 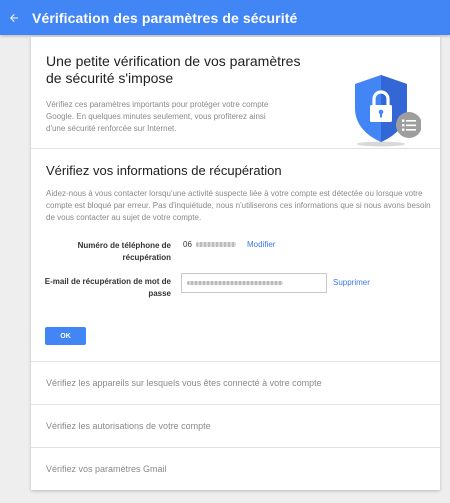 What do you see at coordinates (235, 469) in the screenshot?
I see `check-gmail-row: Vérifiez vos paramètres Gmail` at bounding box center [235, 469].